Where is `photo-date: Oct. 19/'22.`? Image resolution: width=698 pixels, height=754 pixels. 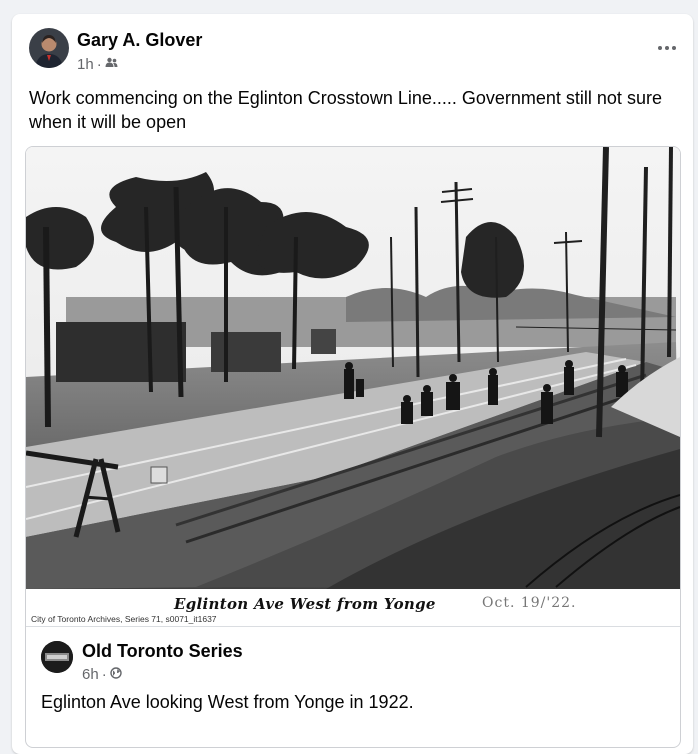 photo-date: Oct. 19/'22. is located at coordinates (529, 603).